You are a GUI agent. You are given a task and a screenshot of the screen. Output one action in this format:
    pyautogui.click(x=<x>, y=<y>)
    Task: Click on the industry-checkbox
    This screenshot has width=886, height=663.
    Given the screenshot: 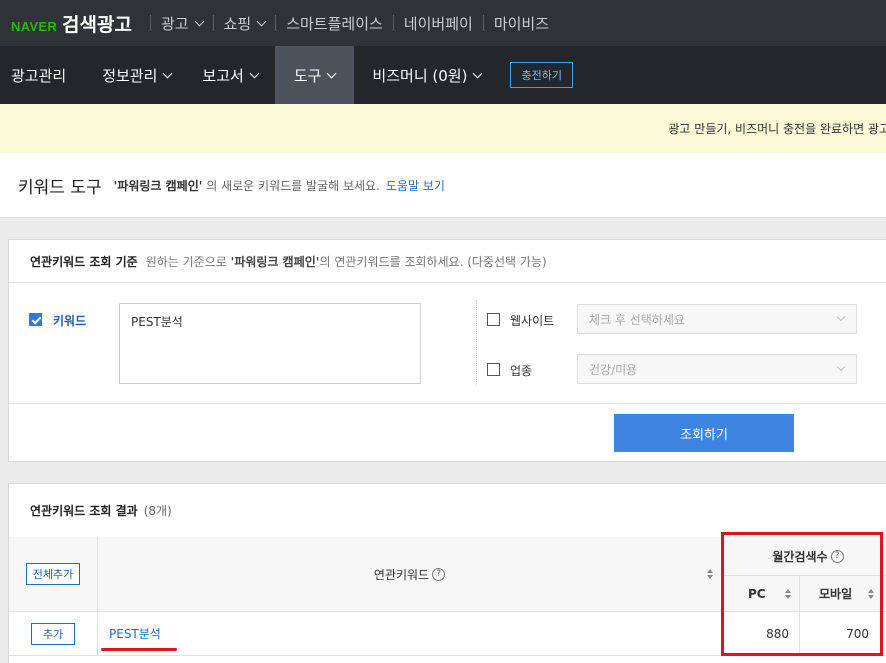 What is the action you would take?
    pyautogui.click(x=493, y=369)
    